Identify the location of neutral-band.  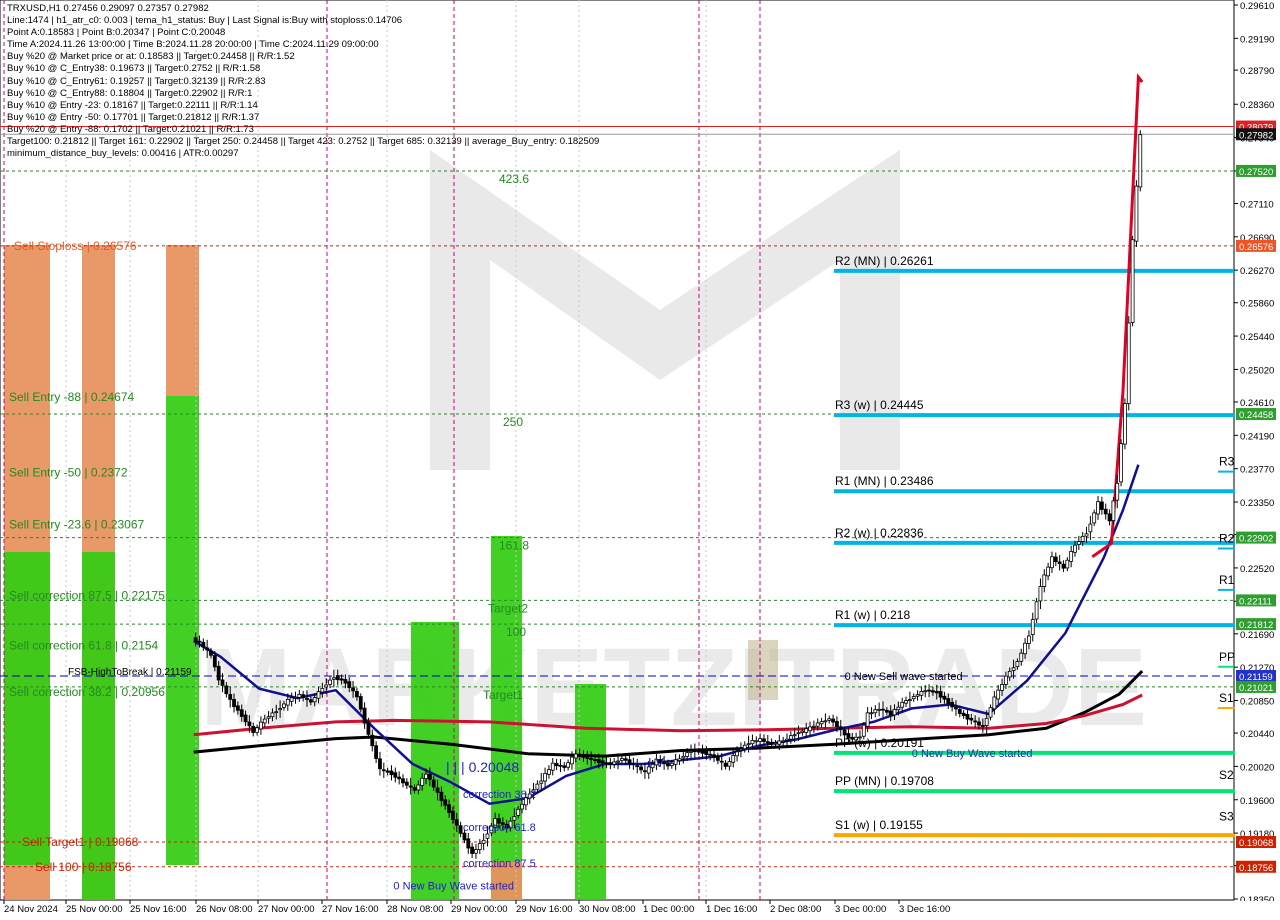
(763, 670).